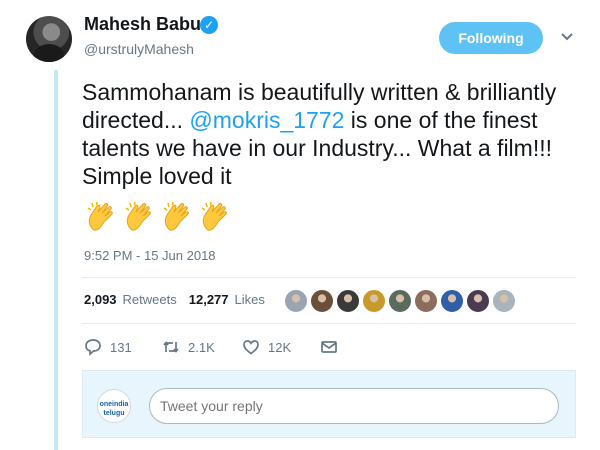  I want to click on reply-avatar: oneindia telugu, so click(114, 406).